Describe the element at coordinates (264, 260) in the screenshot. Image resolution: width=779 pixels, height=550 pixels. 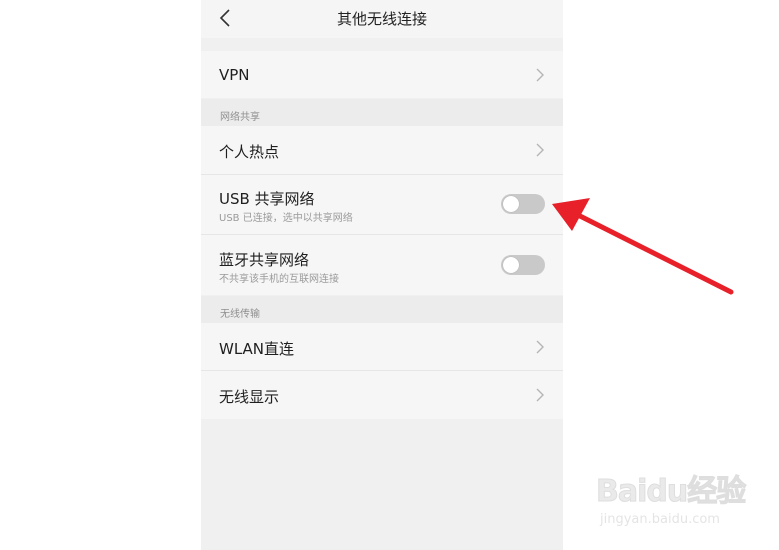
I see `bluetooth-tethering-label: 蓝牙共享网络` at that location.